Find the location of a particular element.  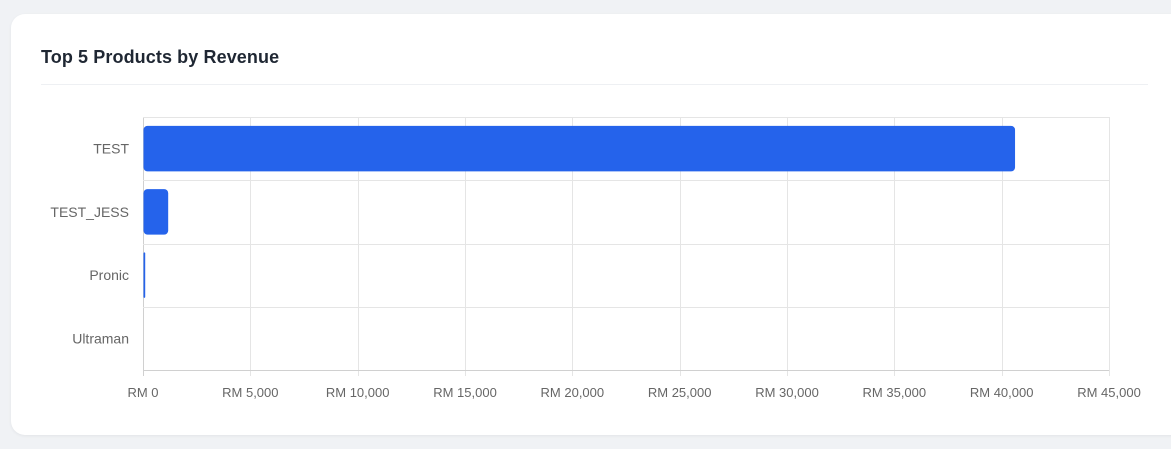

y-tick-label: Pronic is located at coordinates (109, 275).